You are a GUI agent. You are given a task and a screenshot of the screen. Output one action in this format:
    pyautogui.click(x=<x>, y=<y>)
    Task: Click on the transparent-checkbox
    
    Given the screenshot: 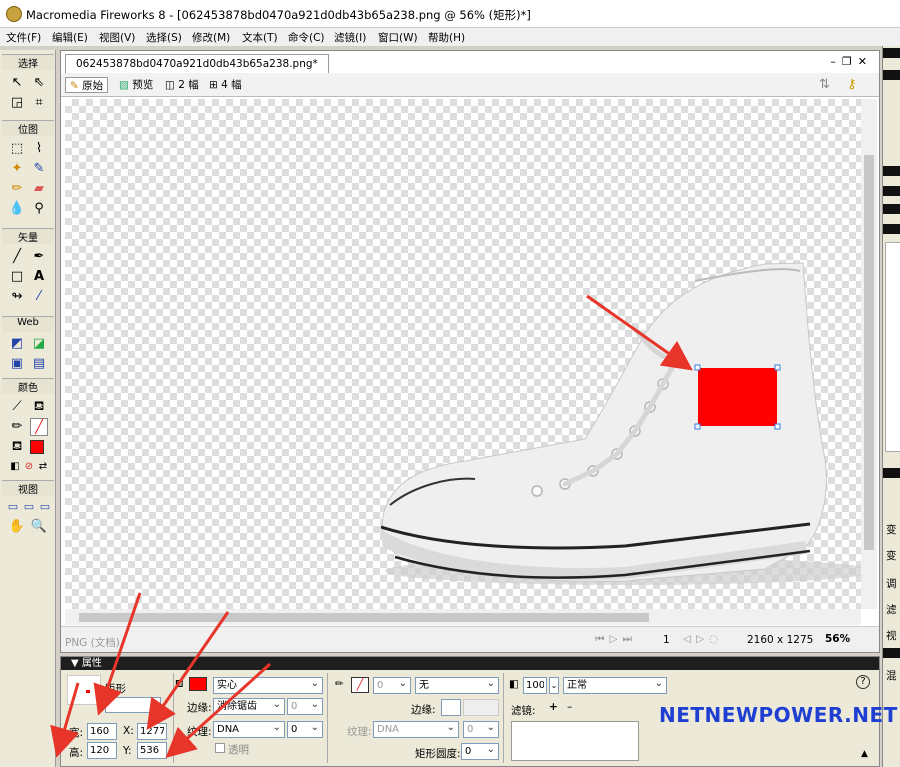 What is the action you would take?
    pyautogui.click(x=220, y=748)
    